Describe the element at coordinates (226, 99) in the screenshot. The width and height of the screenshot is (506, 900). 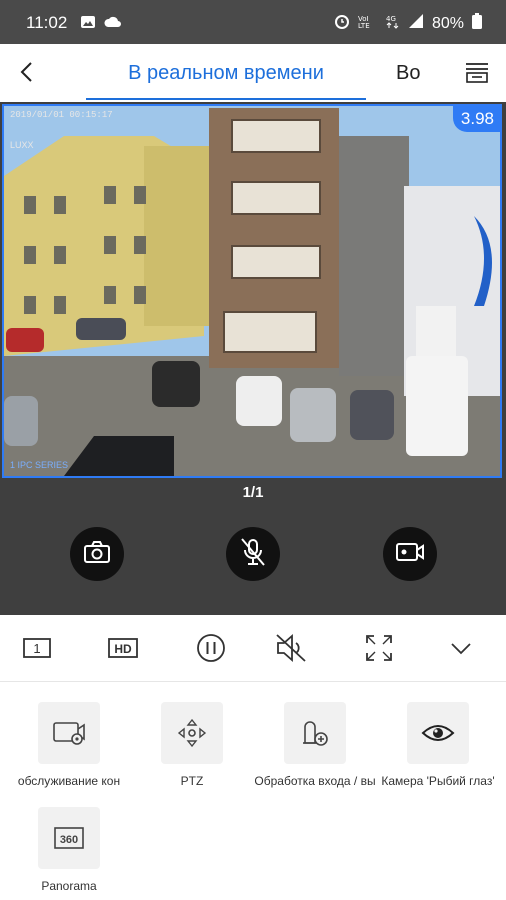
I see `active-tab-indicator` at that location.